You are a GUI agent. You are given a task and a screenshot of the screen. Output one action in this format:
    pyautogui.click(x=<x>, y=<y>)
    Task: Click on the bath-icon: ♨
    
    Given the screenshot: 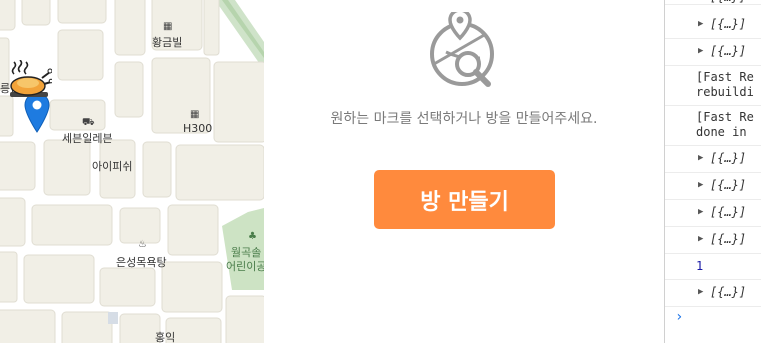 What is the action you would take?
    pyautogui.click(x=142, y=244)
    